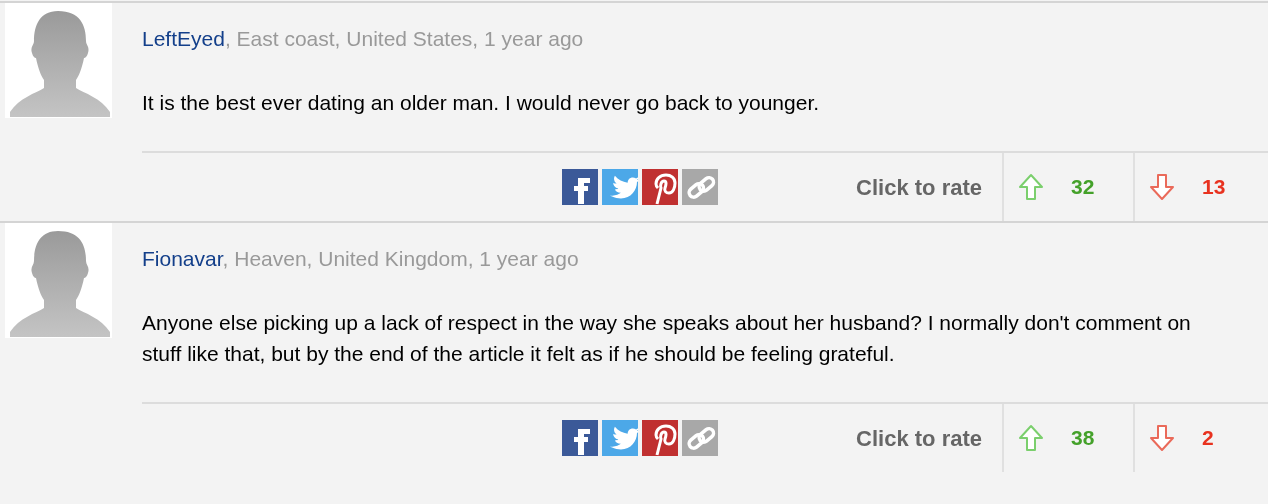 The height and width of the screenshot is (504, 1268). Describe the element at coordinates (1208, 438) in the screenshot. I see `vote-count: 2` at that location.